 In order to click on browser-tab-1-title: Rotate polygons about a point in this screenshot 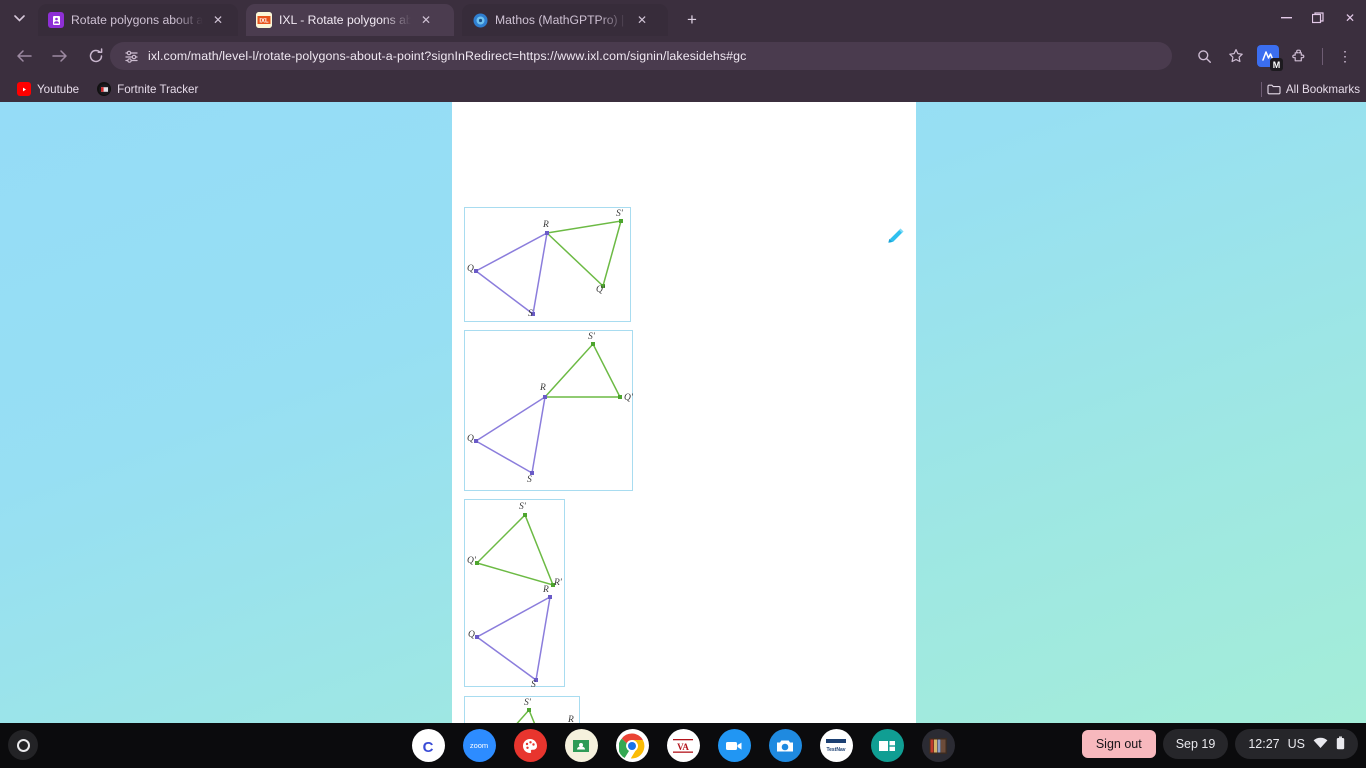, I will do `click(137, 20)`.